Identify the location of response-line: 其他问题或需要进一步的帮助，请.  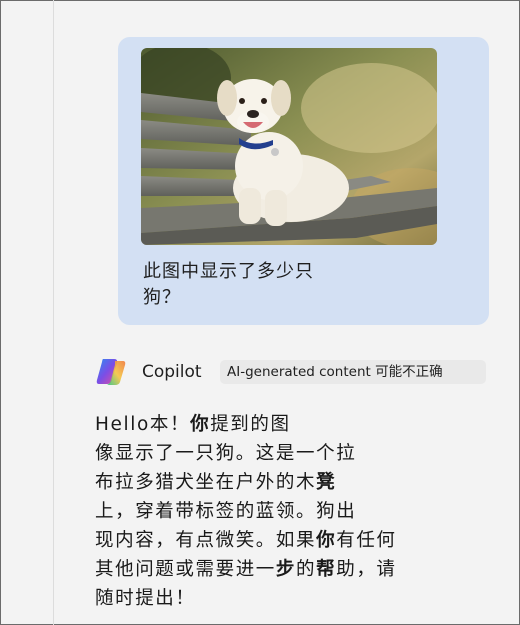
(255, 569).